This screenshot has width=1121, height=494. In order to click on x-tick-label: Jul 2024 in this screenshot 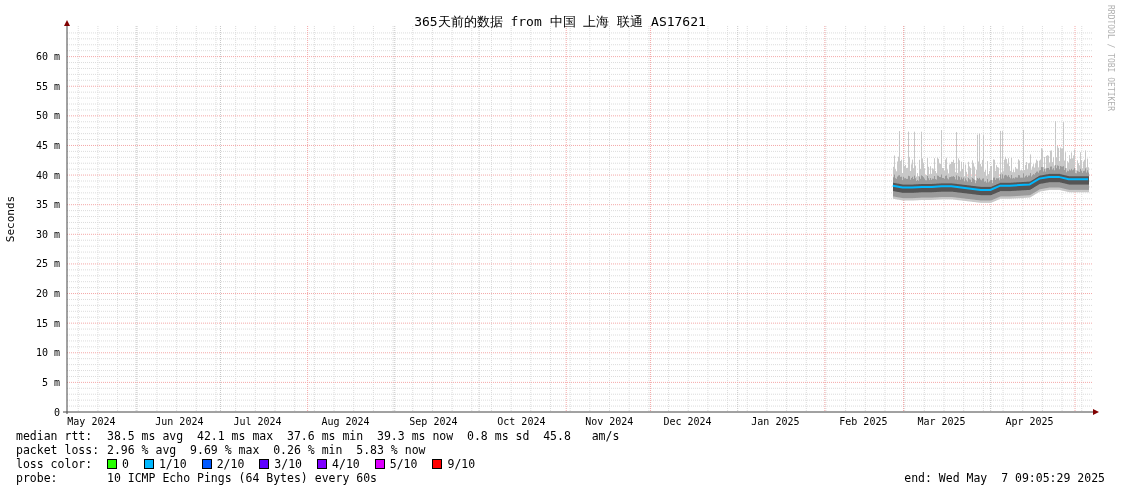, I will do `click(257, 421)`.